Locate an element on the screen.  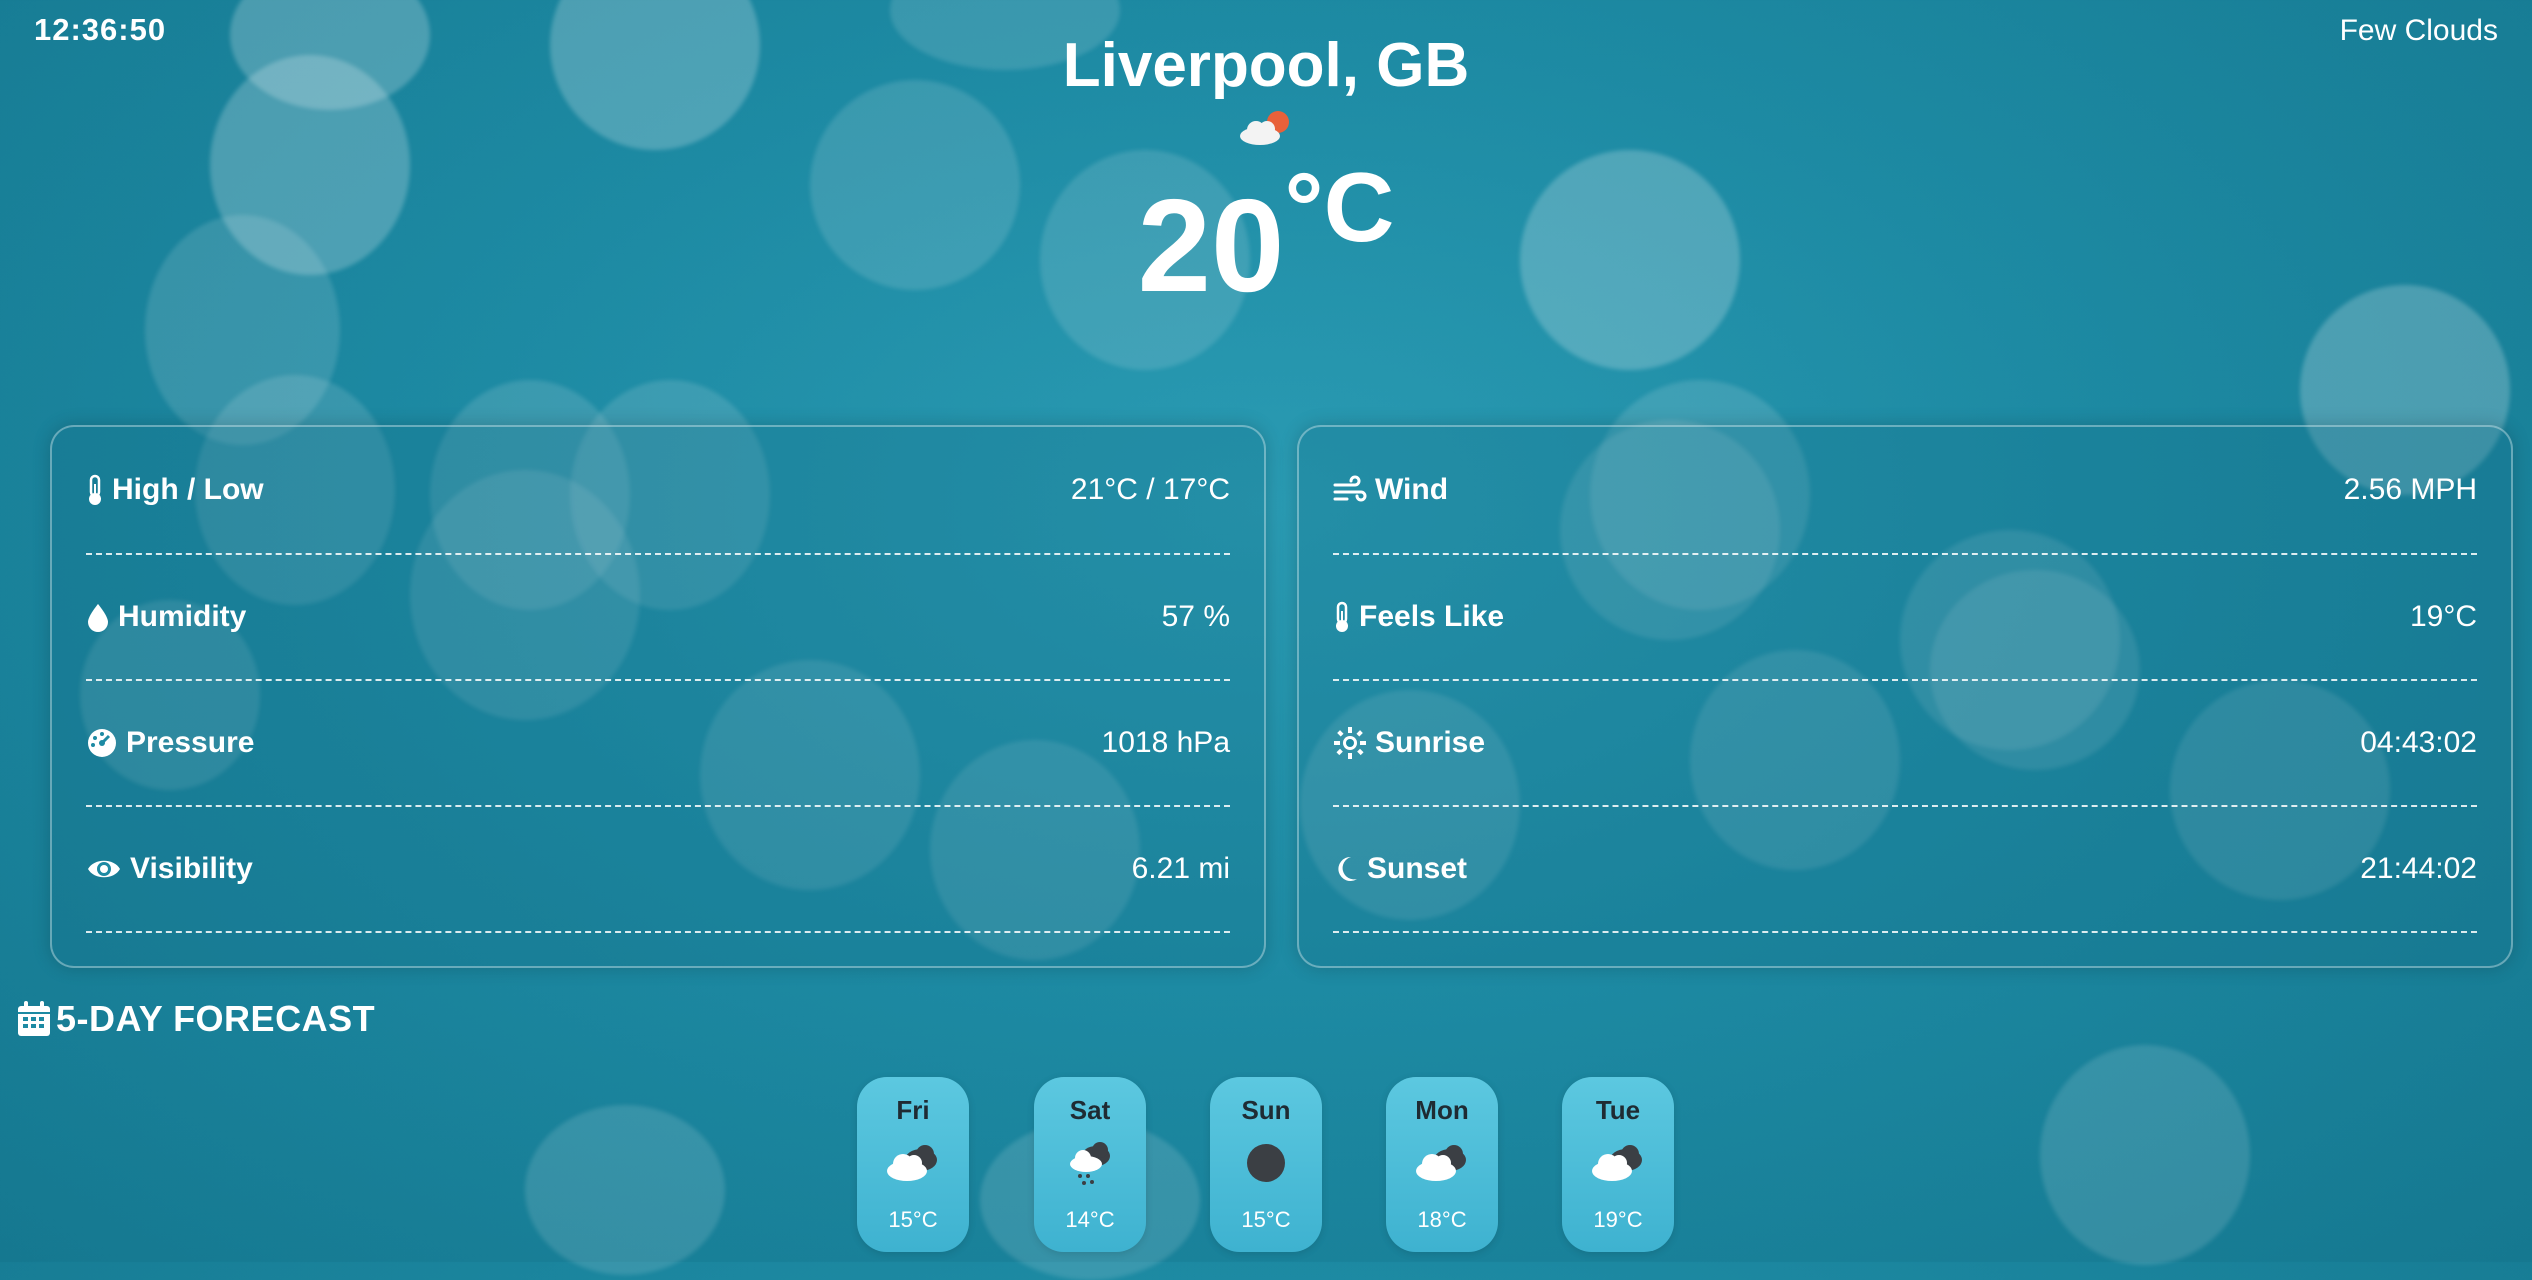
detail-row-pressure: Pressure 1018 hPa is located at coordinates (658, 744).